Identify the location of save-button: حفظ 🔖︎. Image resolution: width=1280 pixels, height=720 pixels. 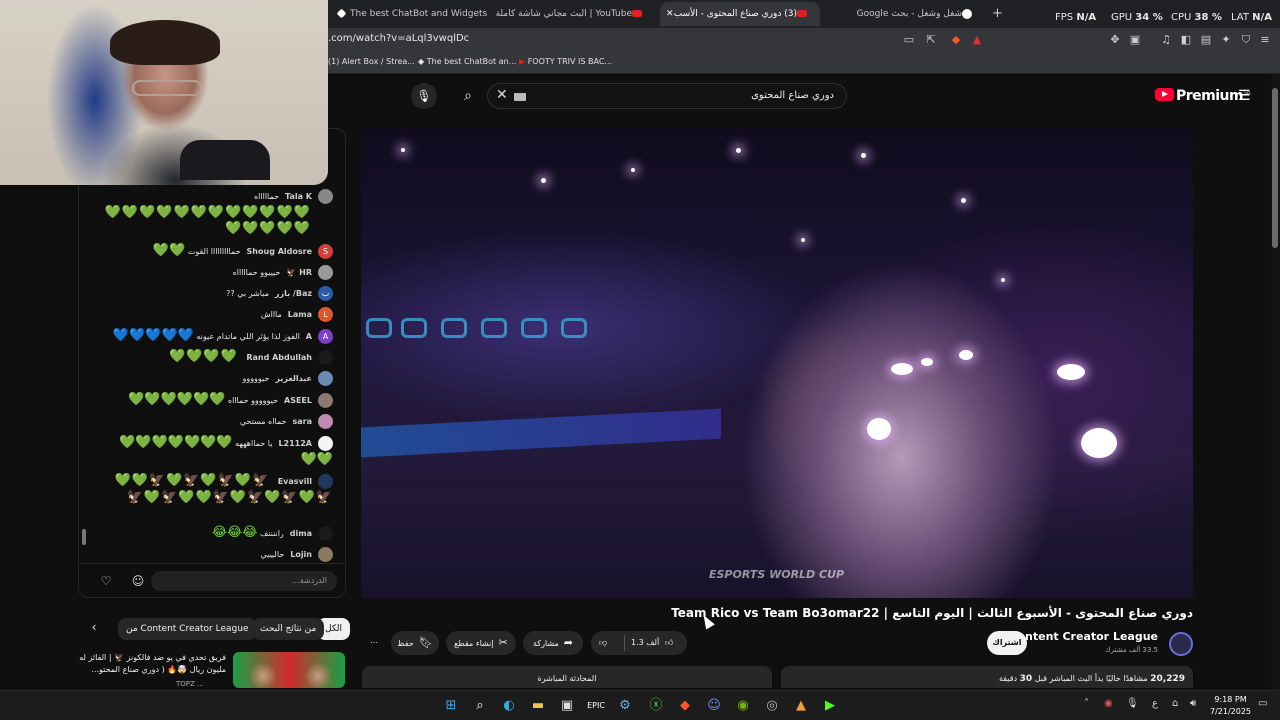
(415, 643).